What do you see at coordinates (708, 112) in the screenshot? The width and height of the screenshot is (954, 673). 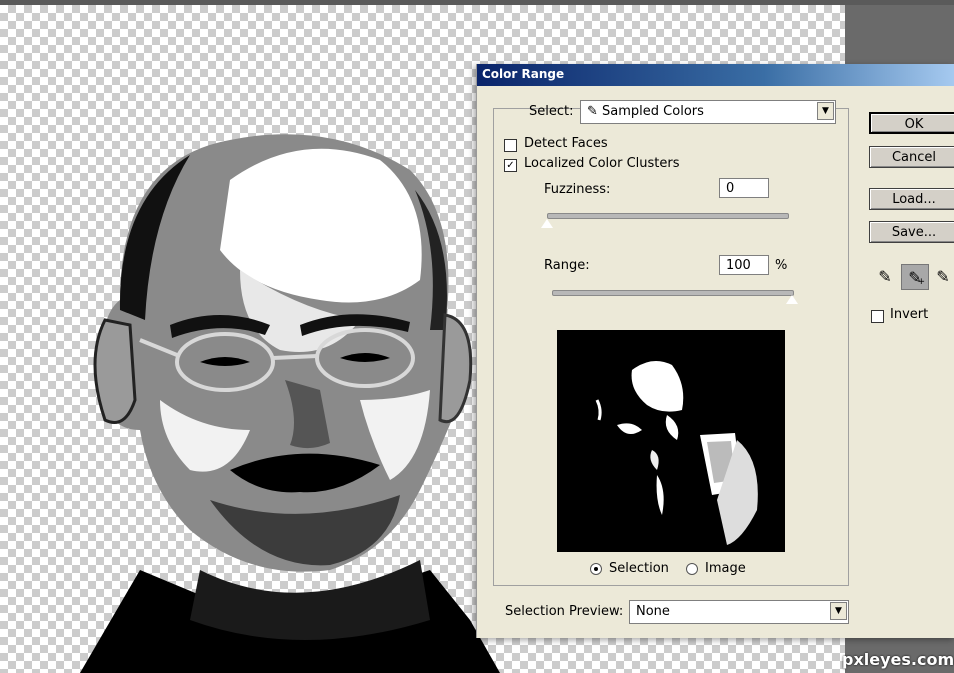 I see `select-dropdown: ✎ Sampled Colors ▼` at bounding box center [708, 112].